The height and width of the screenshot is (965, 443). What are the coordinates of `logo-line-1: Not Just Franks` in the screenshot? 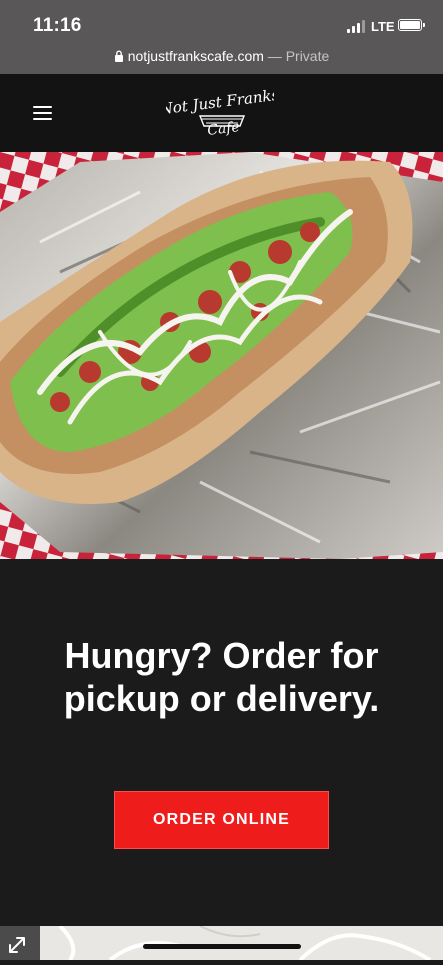 It's located at (220, 102).